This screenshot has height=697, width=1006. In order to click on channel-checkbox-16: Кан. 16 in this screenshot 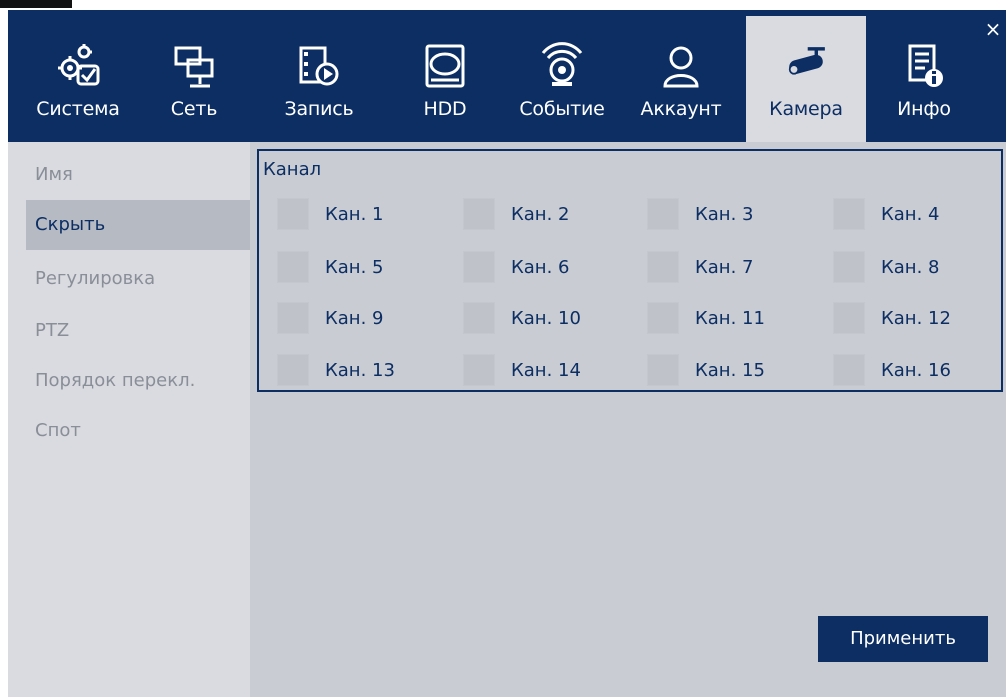, I will do `click(892, 370)`.